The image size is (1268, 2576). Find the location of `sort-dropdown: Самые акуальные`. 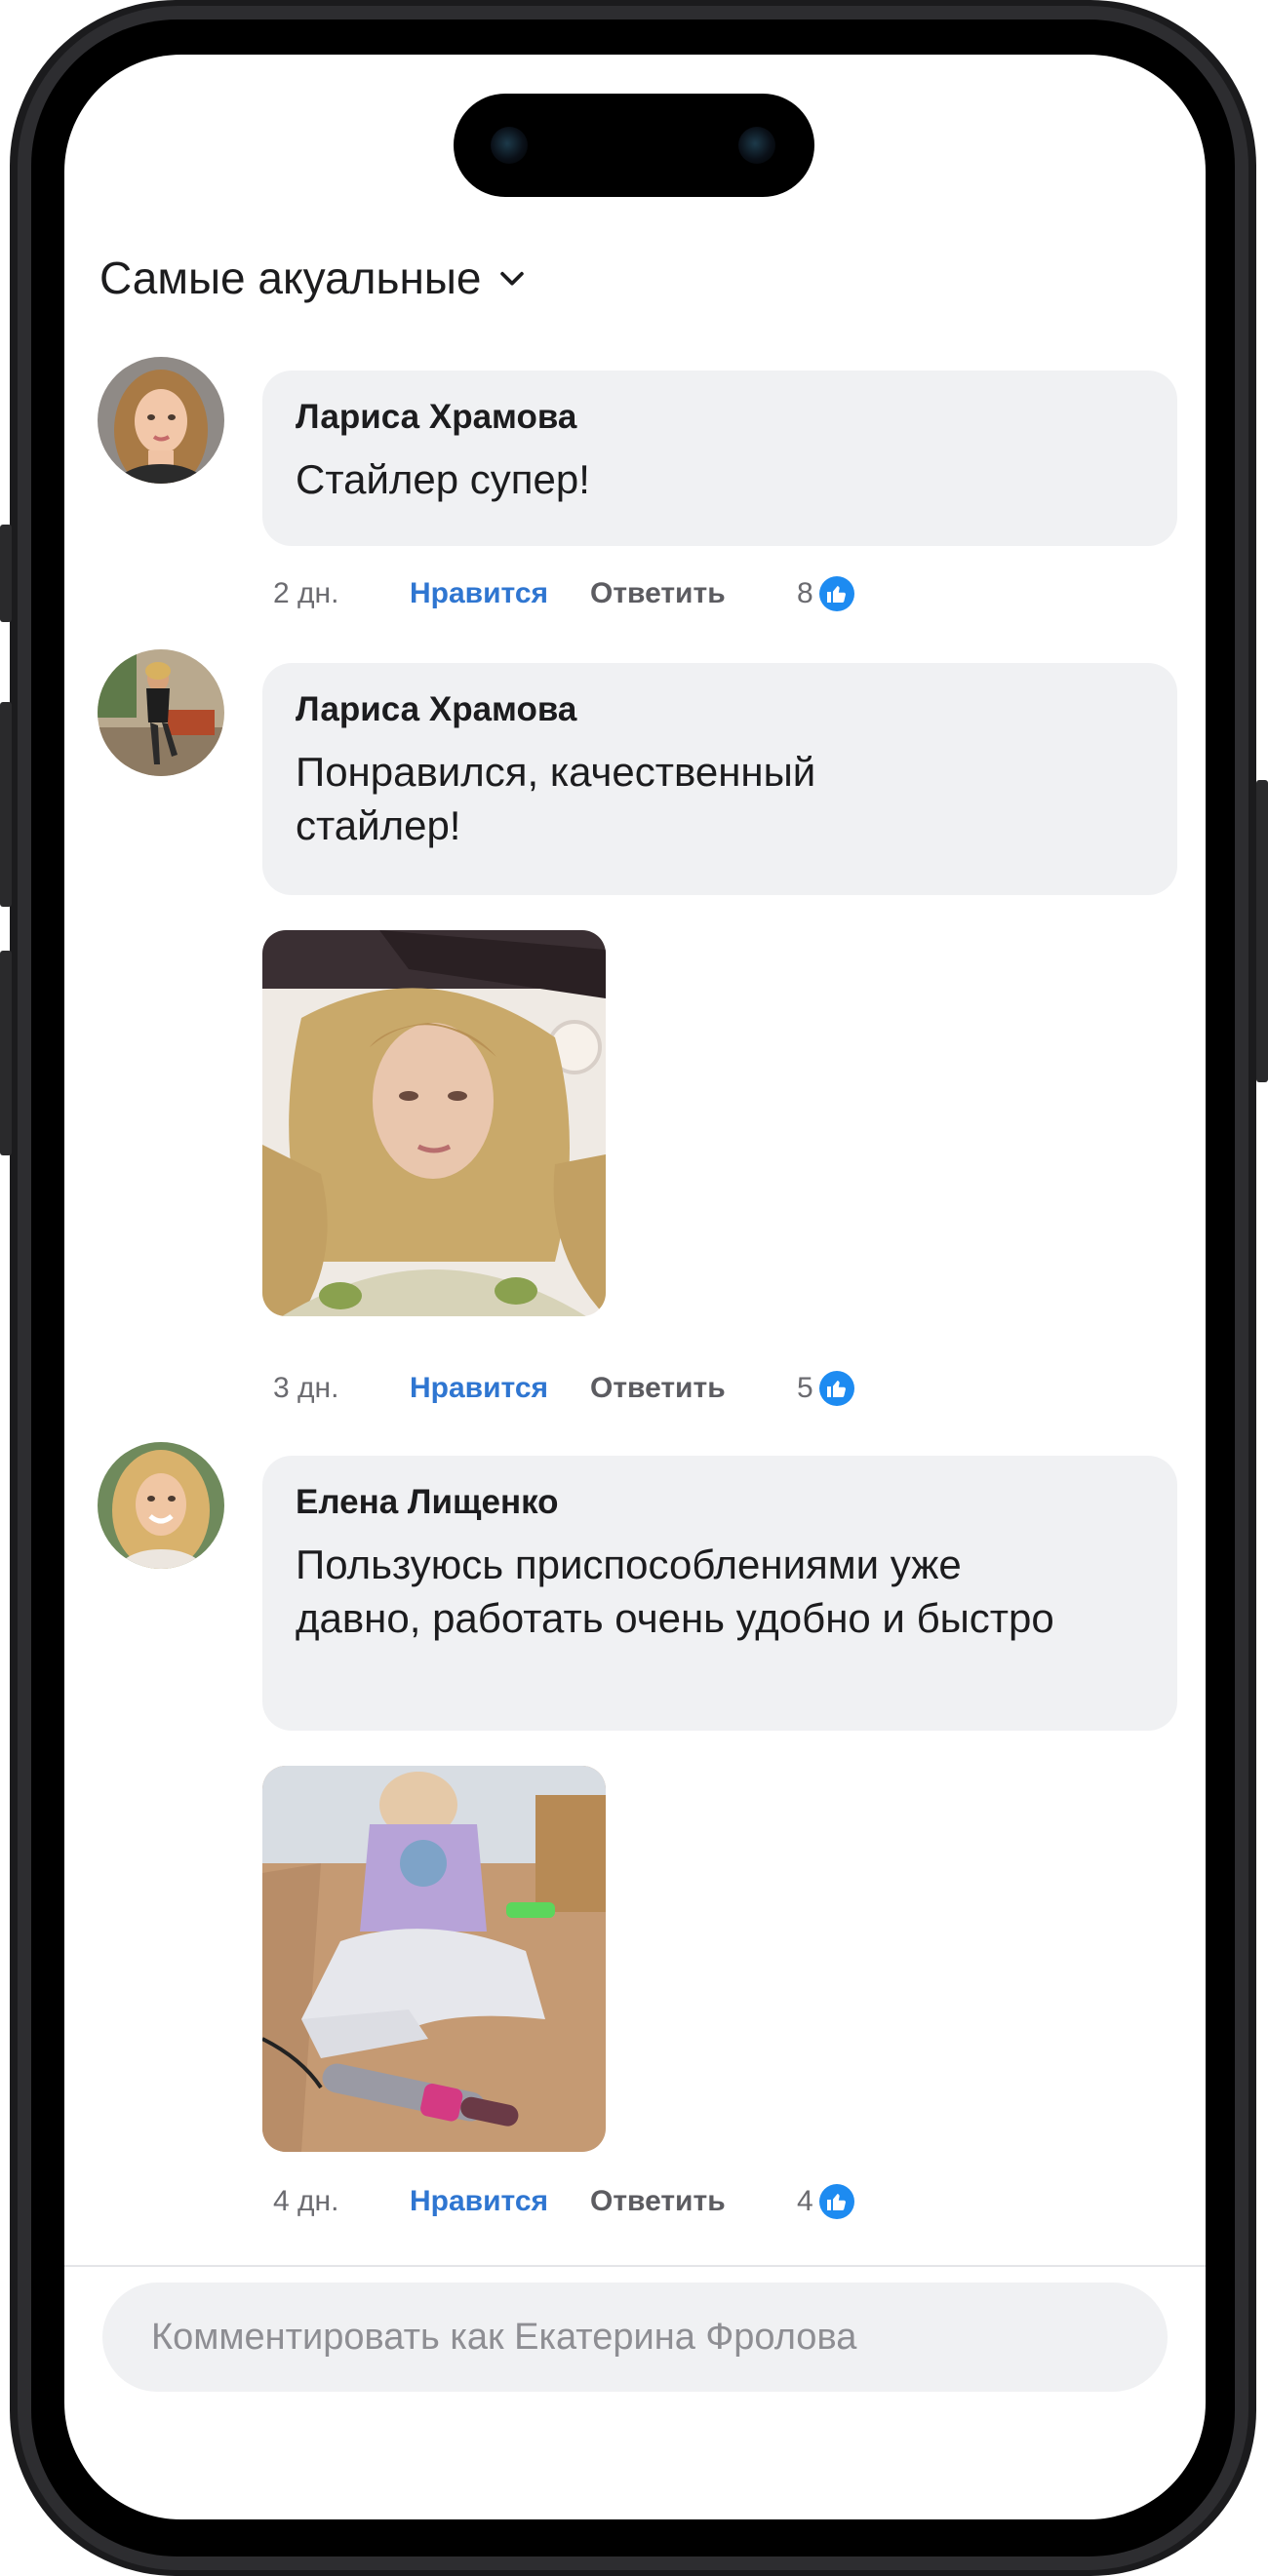

sort-dropdown: Самые акуальные is located at coordinates (314, 278).